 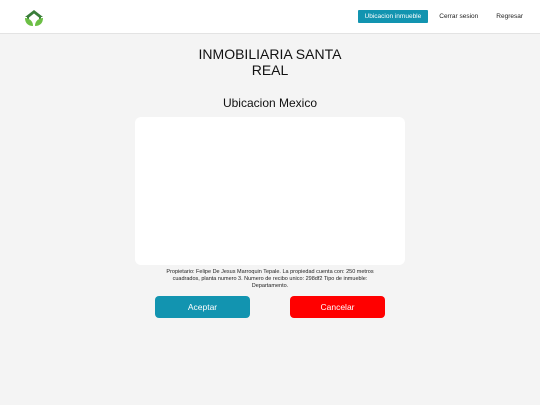 I want to click on location-heading: Ubicacion Mexico, so click(x=270, y=103).